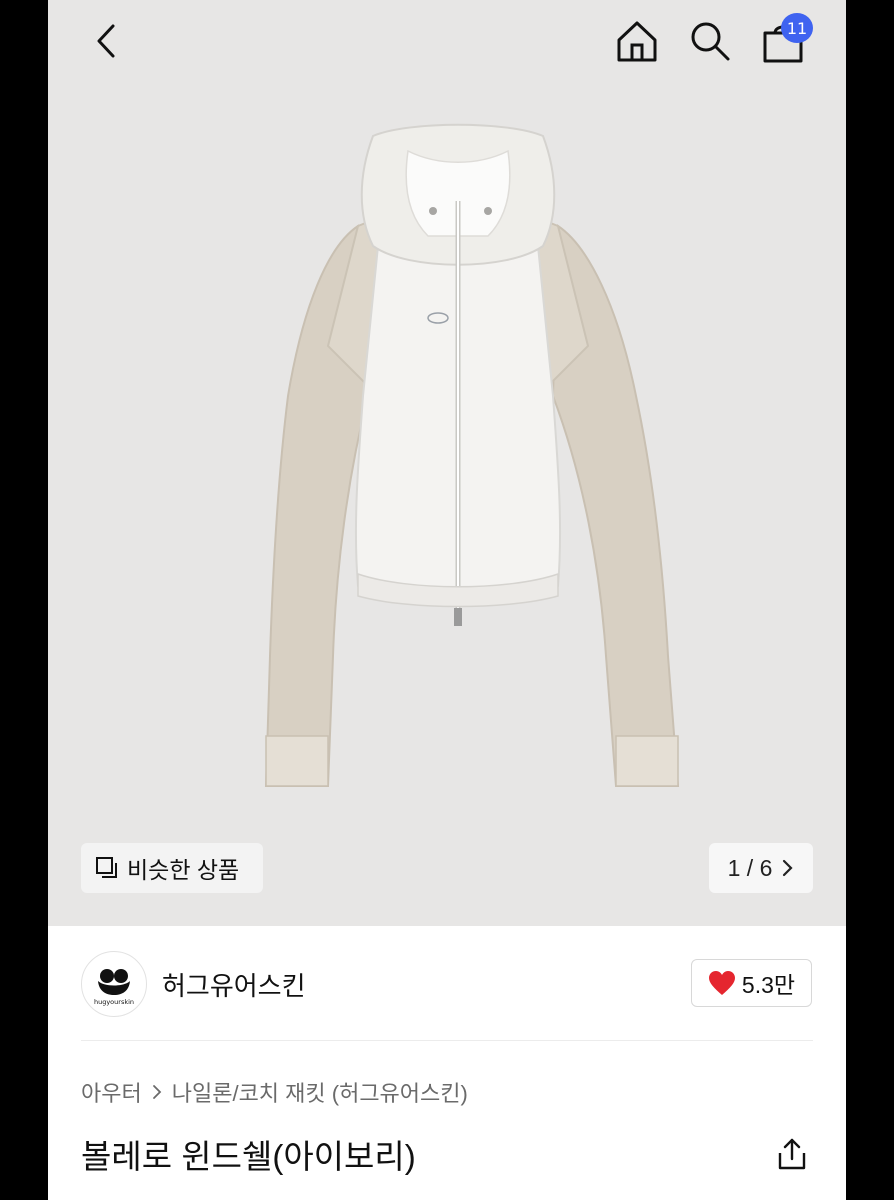 This screenshot has width=894, height=1200. I want to click on brand-logo: hugyourskin, so click(114, 984).